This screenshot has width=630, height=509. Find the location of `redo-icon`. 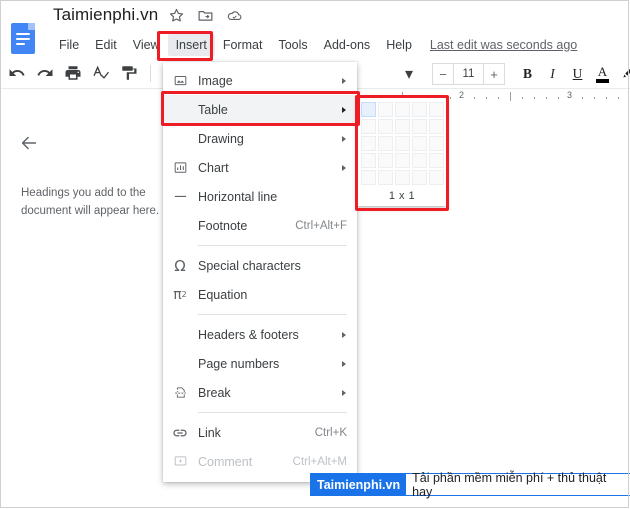

redo-icon is located at coordinates (45, 73).